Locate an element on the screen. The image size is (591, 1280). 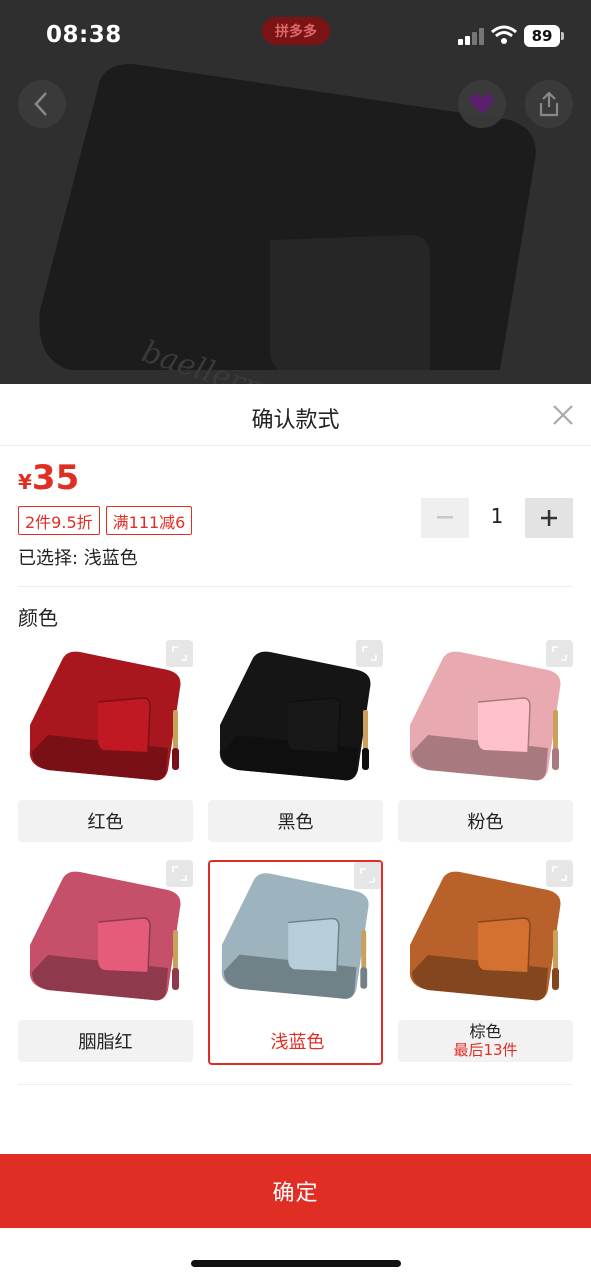
option-label: 黑色 is located at coordinates (295, 821).